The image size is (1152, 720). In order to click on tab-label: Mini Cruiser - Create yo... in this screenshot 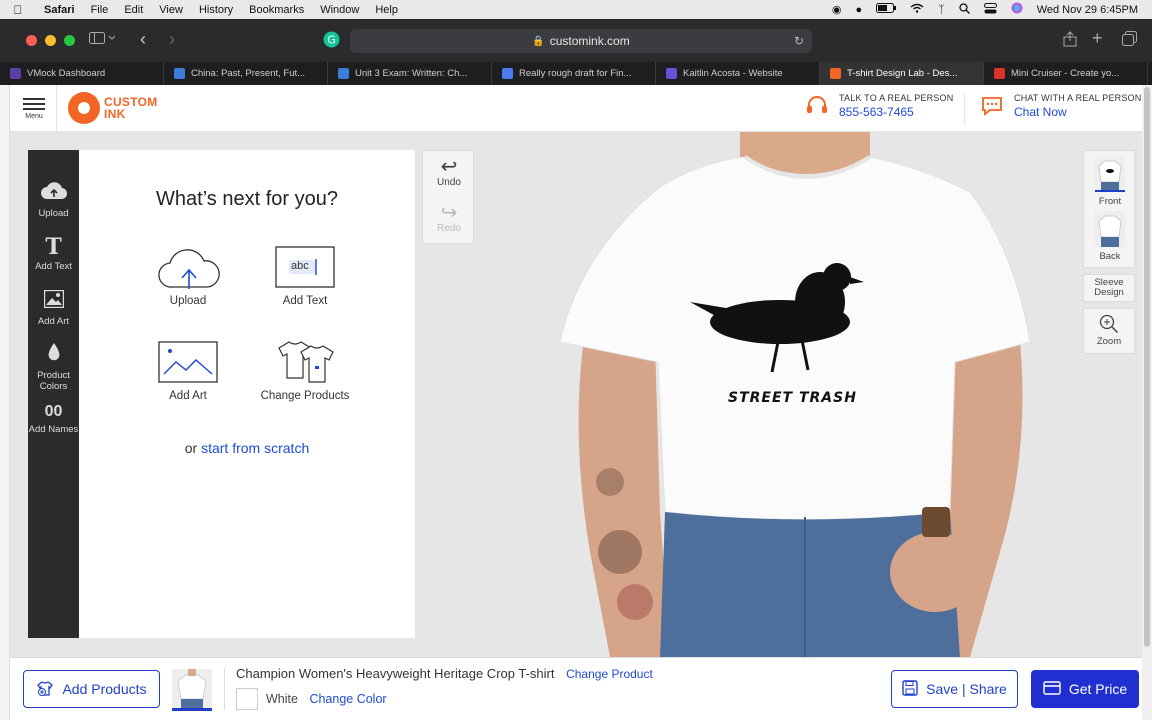, I will do `click(1065, 73)`.